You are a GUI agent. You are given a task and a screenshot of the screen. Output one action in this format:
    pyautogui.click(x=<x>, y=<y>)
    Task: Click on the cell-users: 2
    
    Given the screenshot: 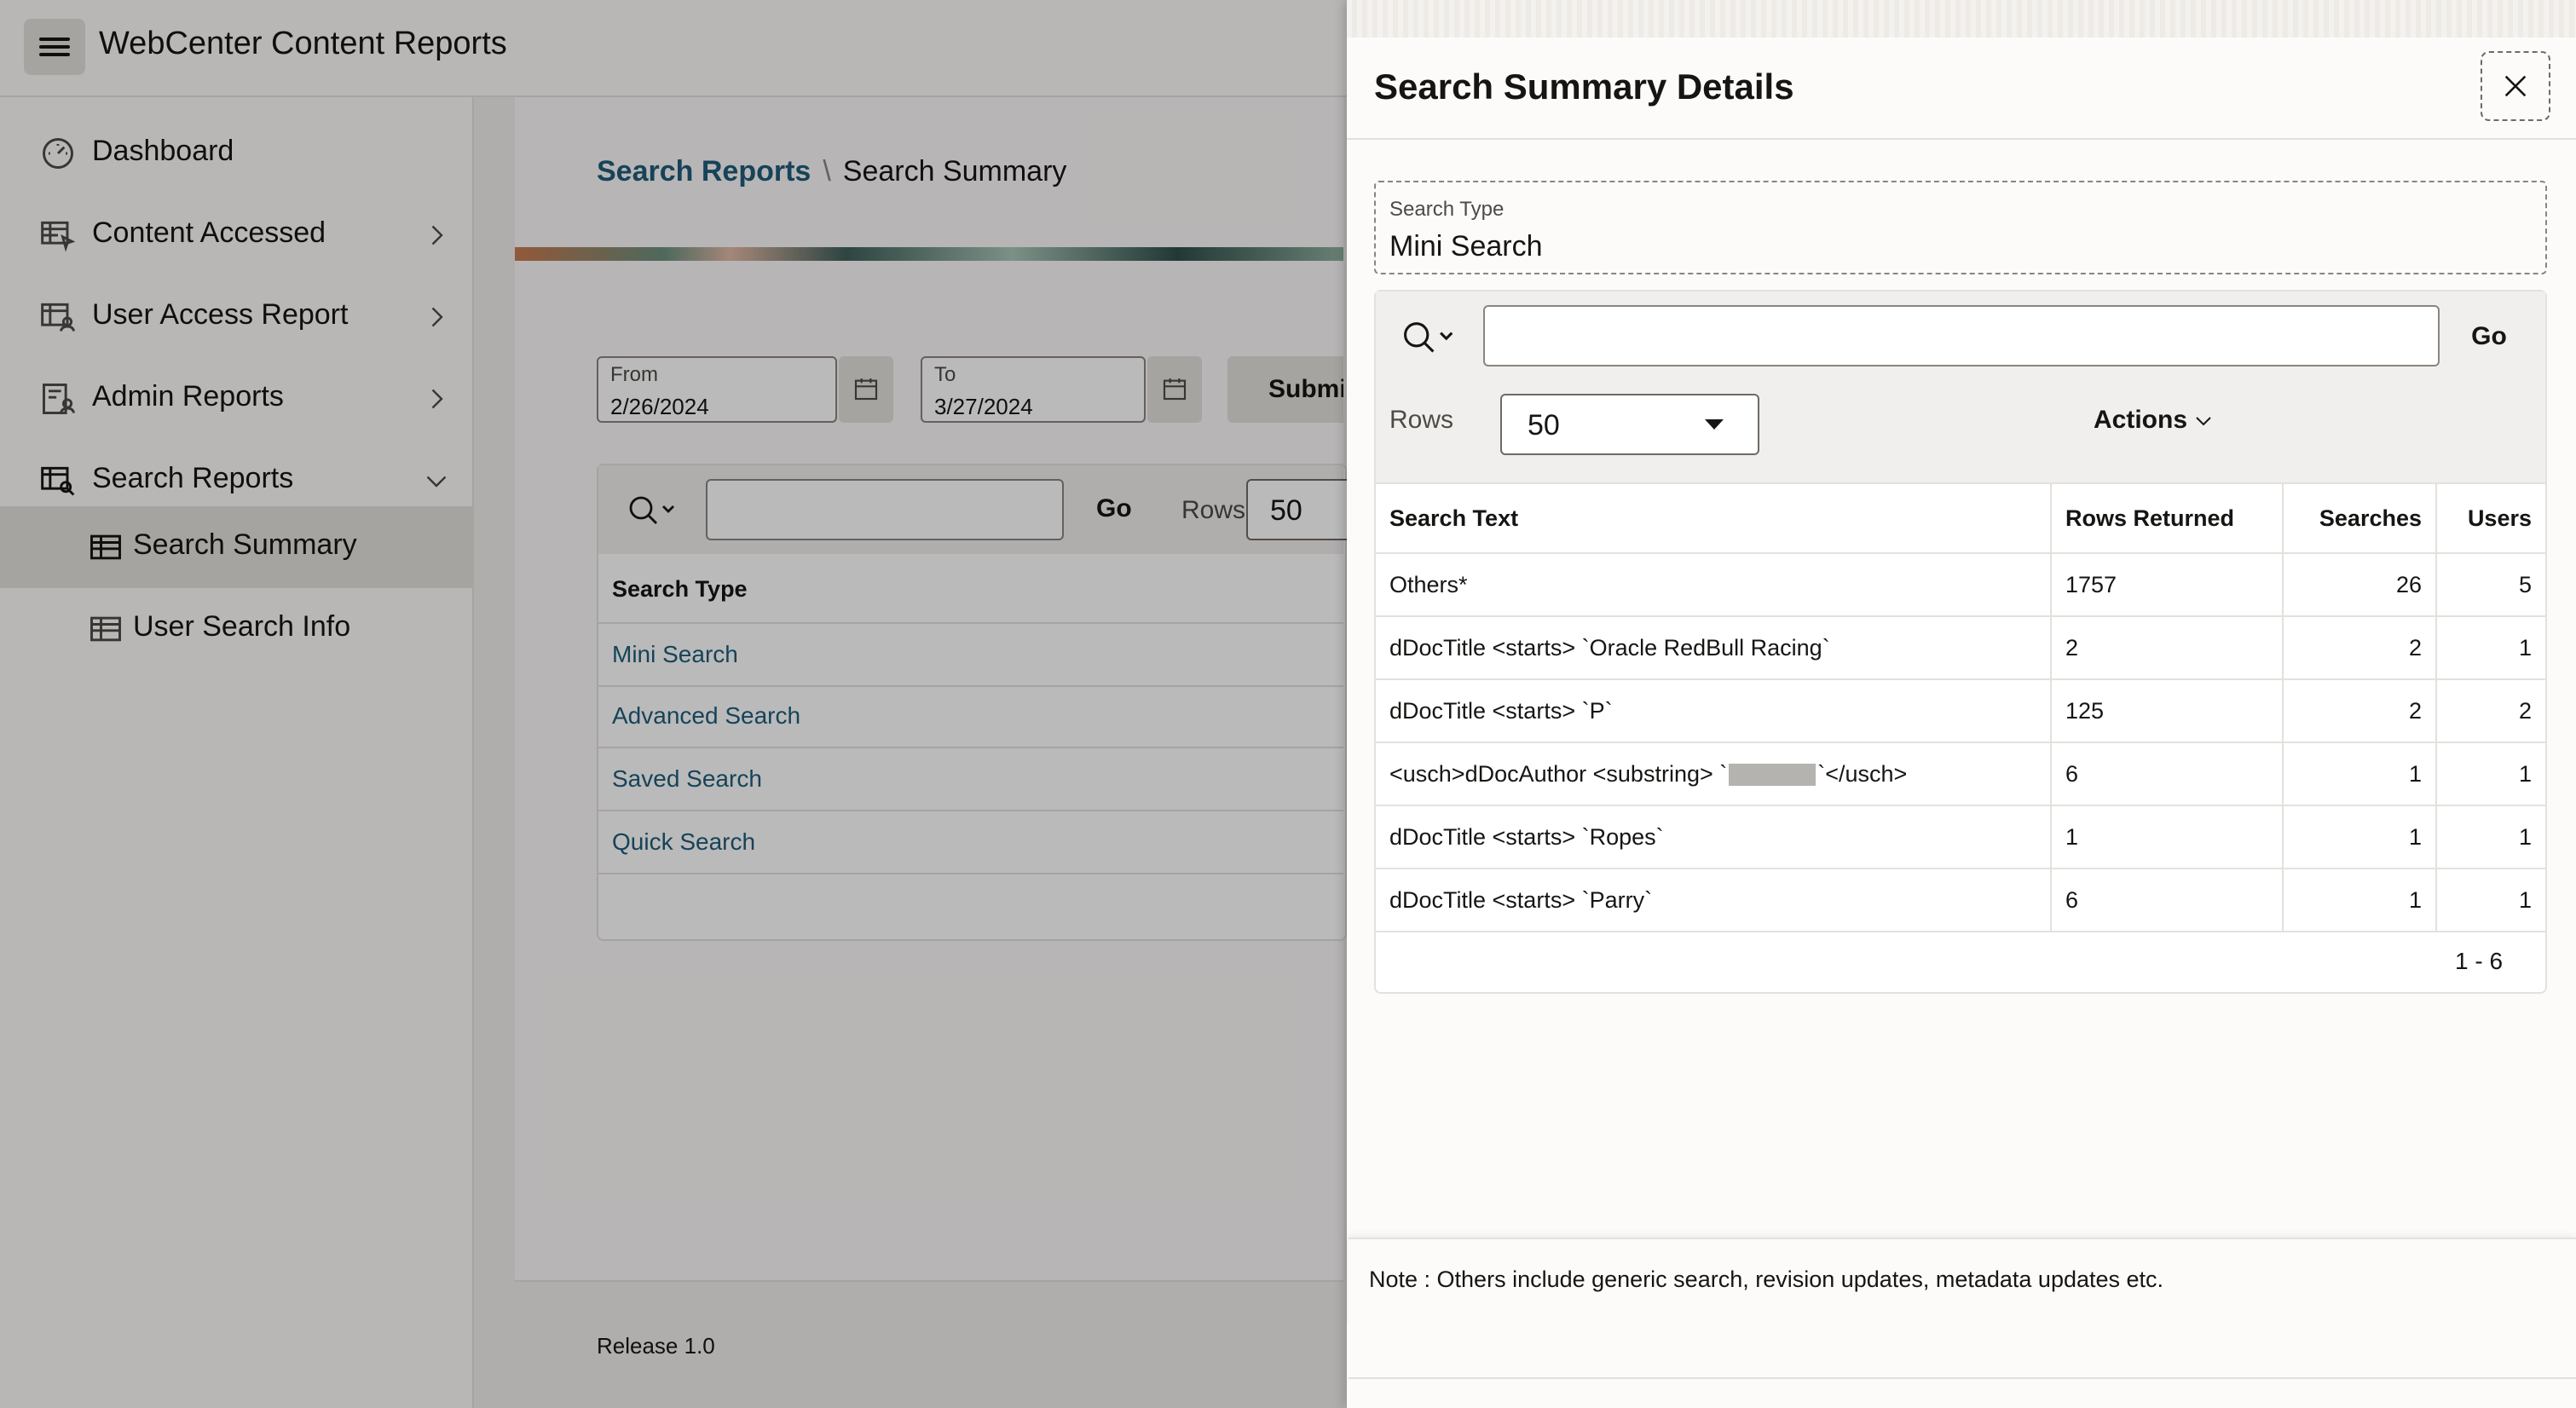 What is the action you would take?
    pyautogui.click(x=2490, y=711)
    